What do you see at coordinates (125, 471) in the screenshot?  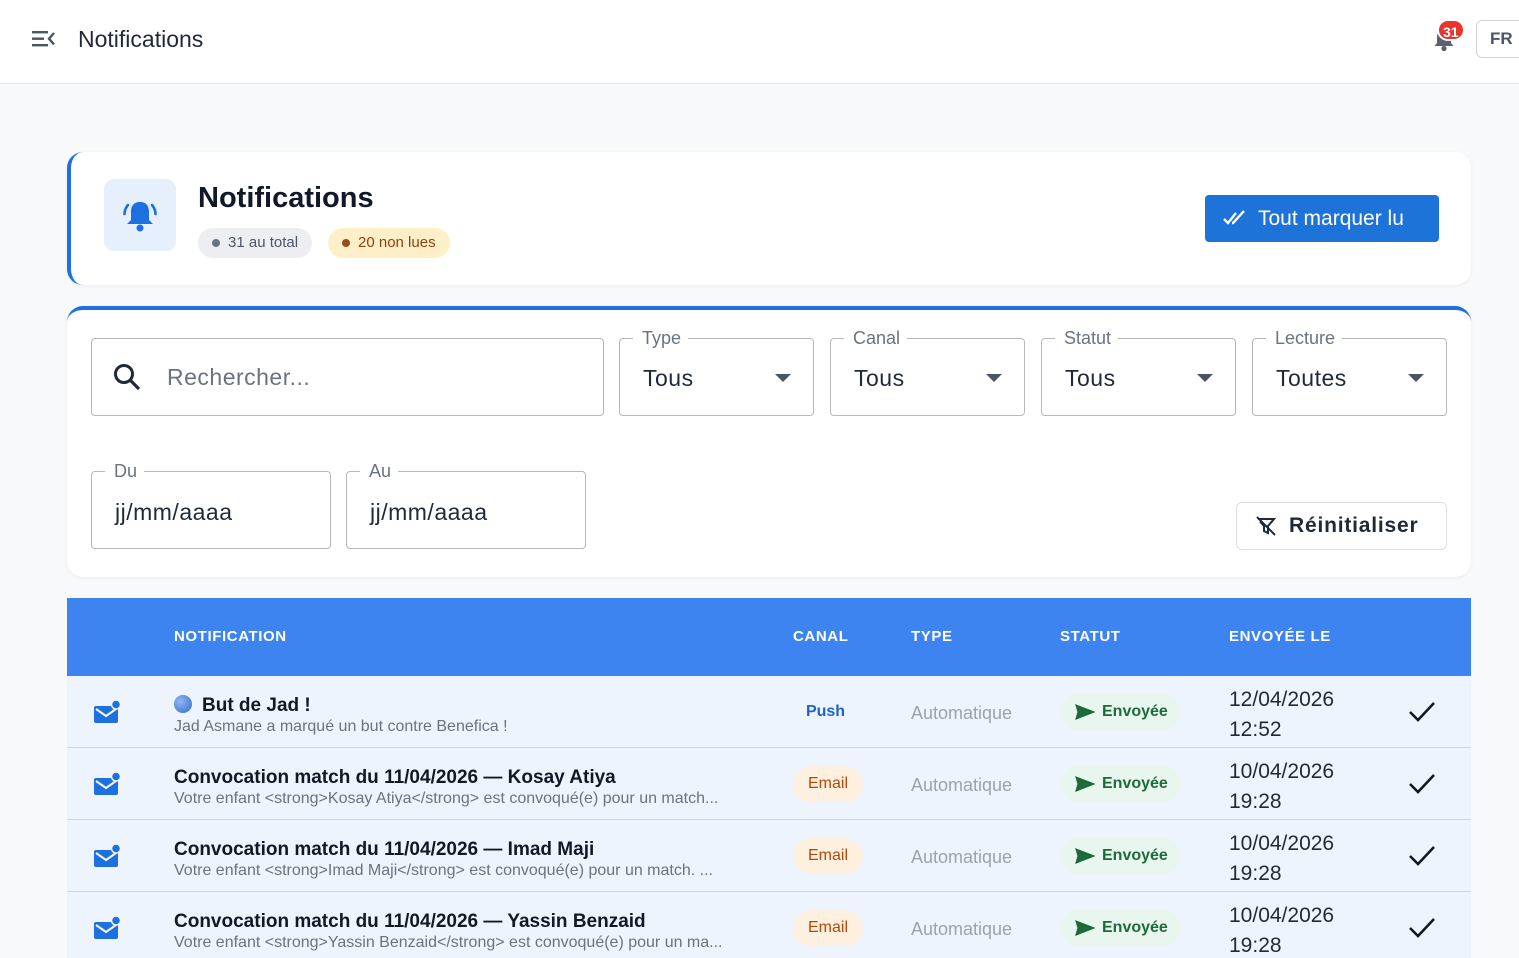 I see `date-from-label: Du` at bounding box center [125, 471].